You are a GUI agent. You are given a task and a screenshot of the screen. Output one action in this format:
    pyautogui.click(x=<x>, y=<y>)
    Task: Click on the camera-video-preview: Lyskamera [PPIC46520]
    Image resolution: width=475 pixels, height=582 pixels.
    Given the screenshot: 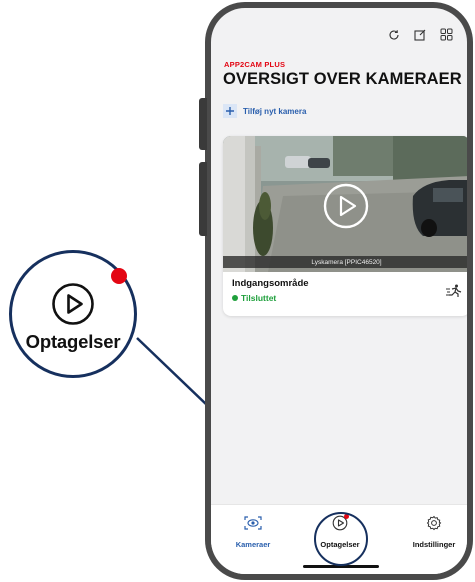 What is the action you would take?
    pyautogui.click(x=345, y=204)
    